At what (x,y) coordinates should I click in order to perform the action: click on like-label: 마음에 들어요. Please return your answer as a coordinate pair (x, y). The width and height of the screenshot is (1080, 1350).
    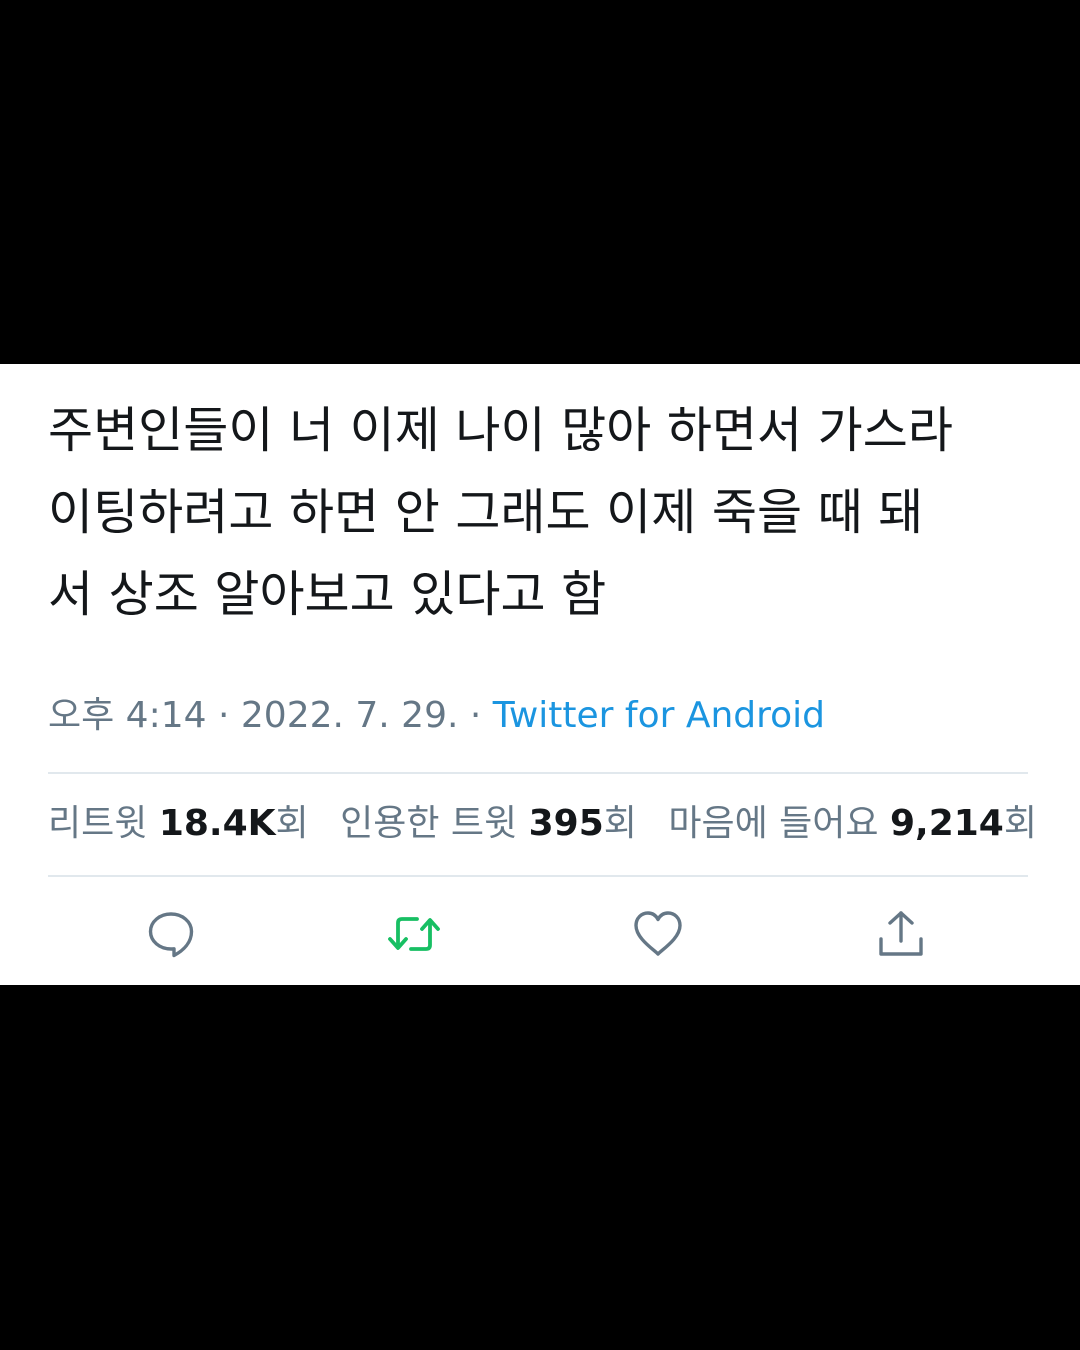
    Looking at the image, I should click on (773, 823).